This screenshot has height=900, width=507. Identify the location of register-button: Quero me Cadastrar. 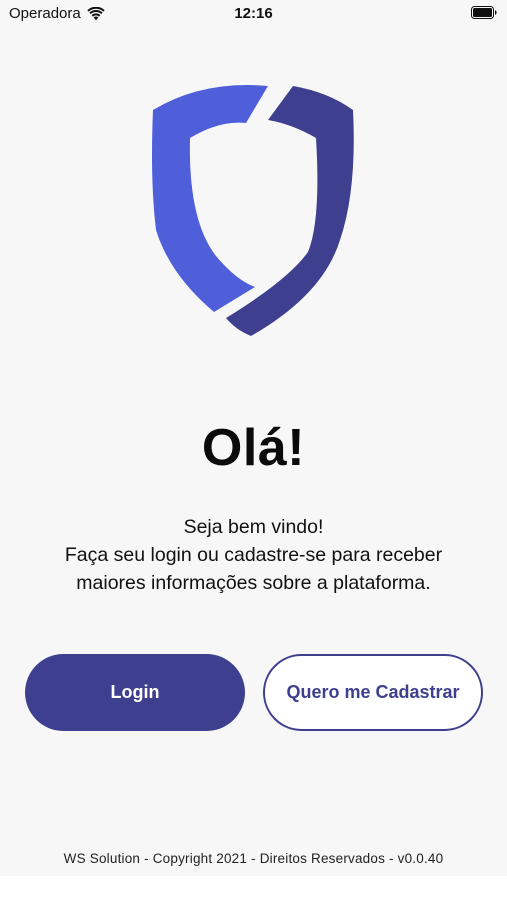
(373, 692).